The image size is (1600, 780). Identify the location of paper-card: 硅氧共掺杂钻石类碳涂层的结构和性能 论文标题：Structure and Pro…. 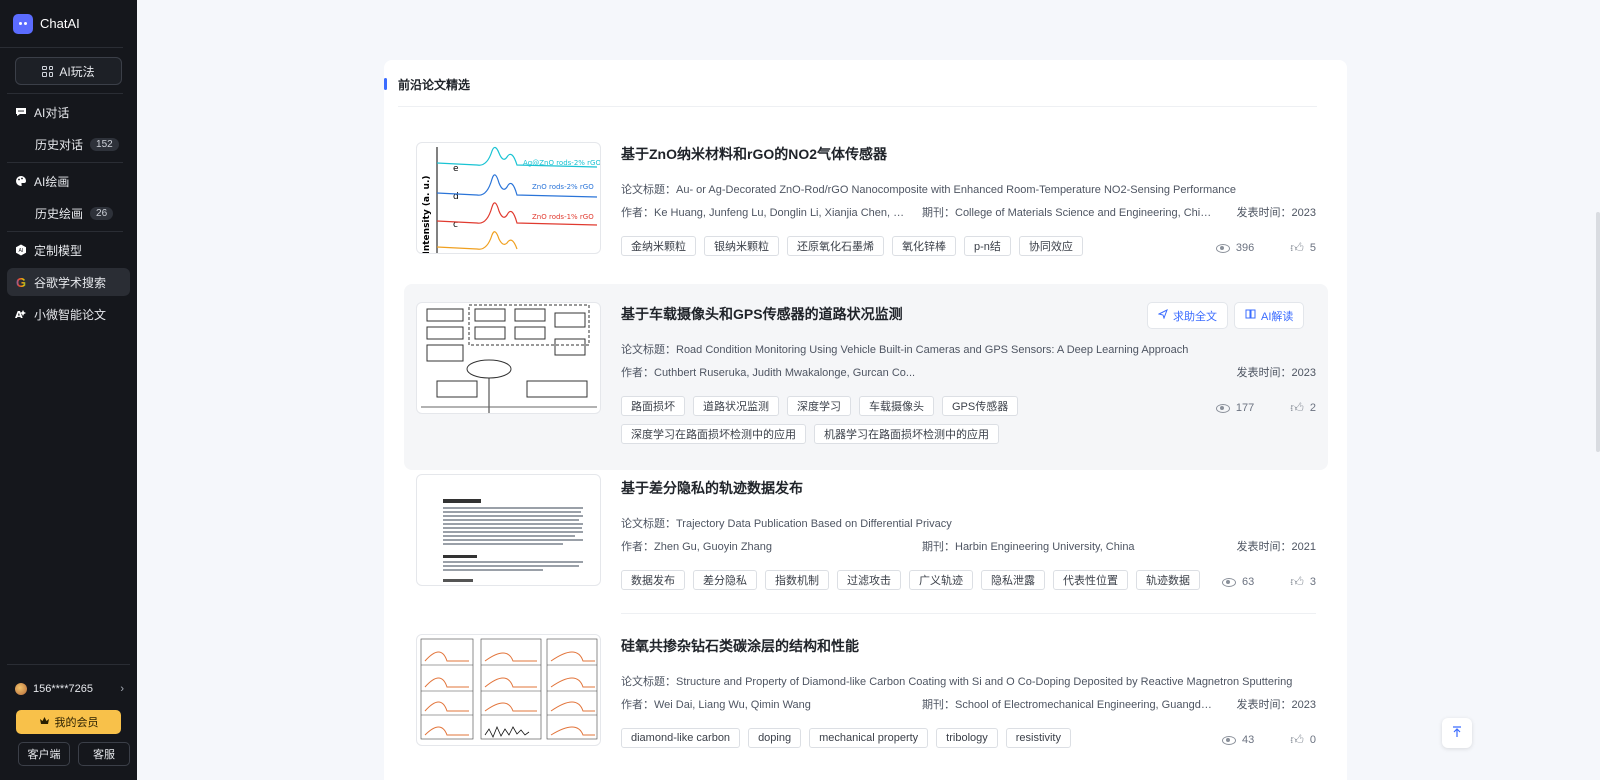
(866, 705).